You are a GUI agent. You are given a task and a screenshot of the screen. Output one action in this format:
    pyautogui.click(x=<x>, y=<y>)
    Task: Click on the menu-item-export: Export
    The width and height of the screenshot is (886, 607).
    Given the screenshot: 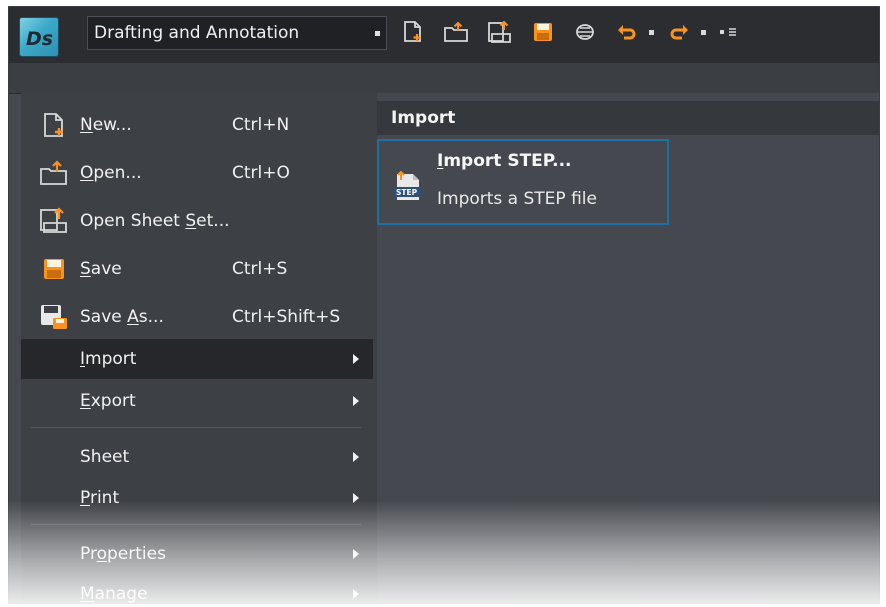 What is the action you would take?
    pyautogui.click(x=197, y=401)
    